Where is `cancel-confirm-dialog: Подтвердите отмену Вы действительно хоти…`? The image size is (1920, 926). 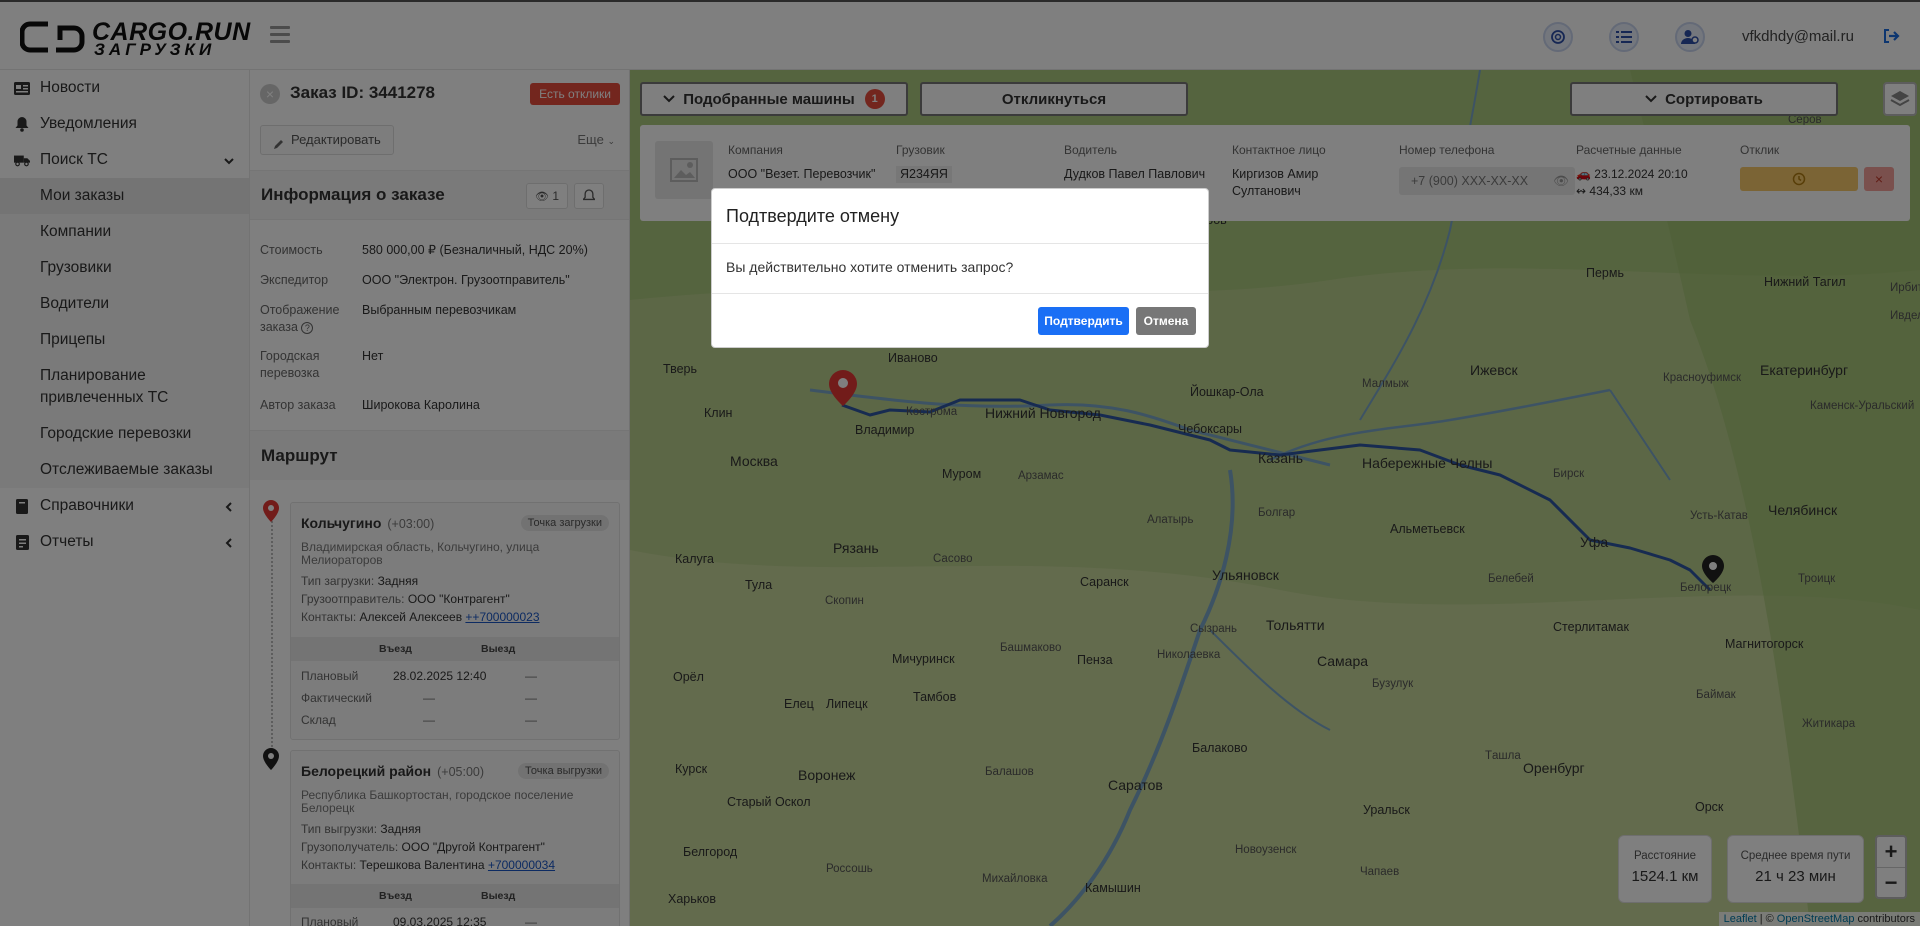 cancel-confirm-dialog: Подтвердите отмену Вы действительно хоти… is located at coordinates (960, 268).